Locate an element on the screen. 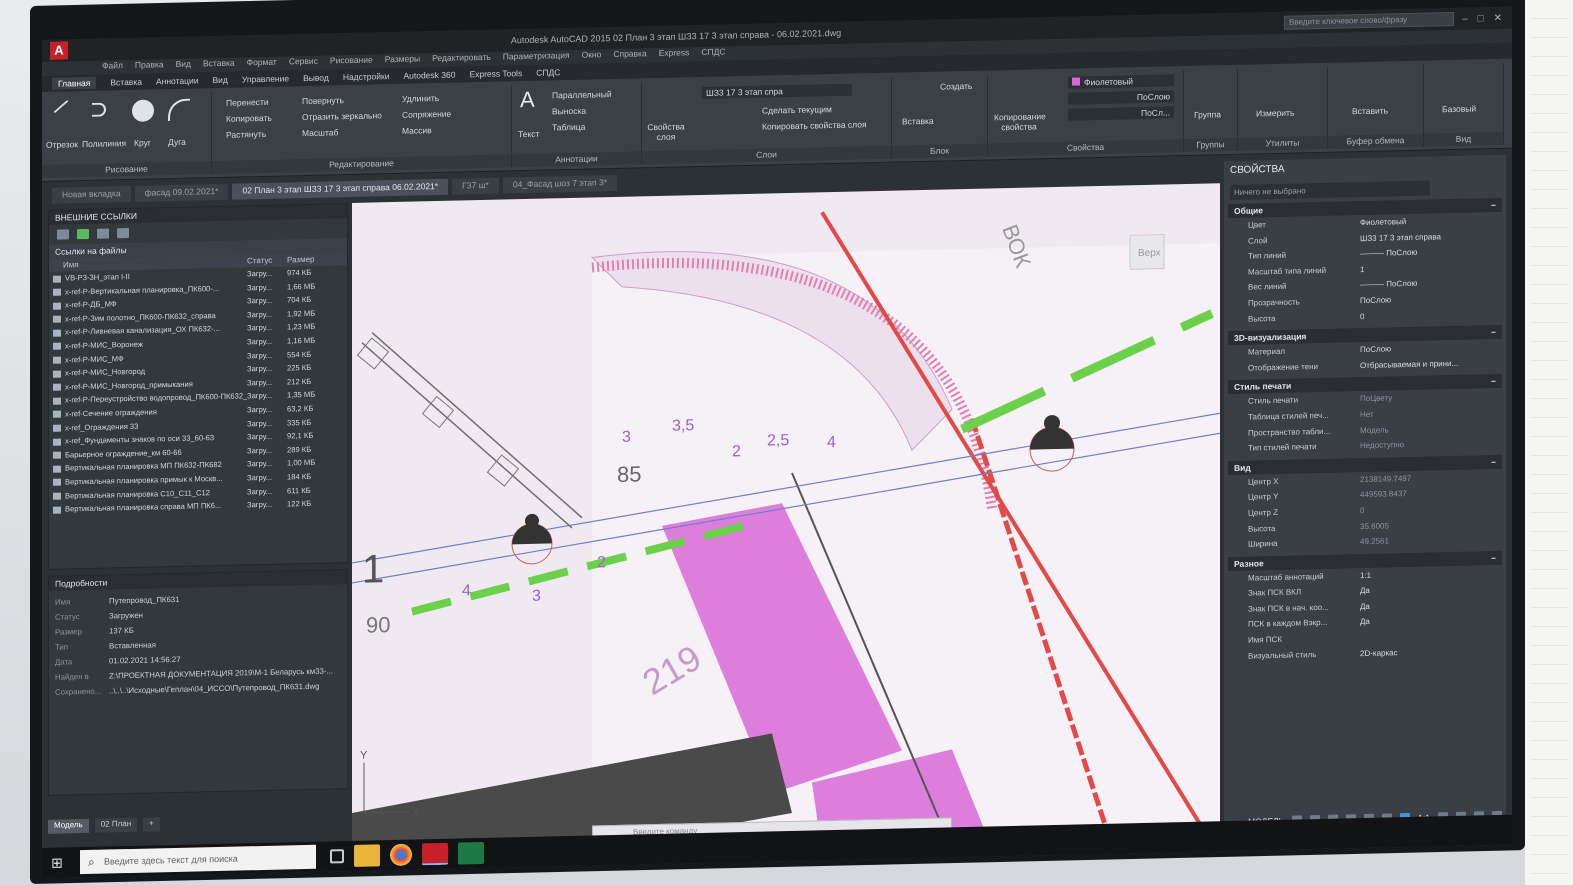 The height and width of the screenshot is (885, 1573). tool-mirror: Отразить зеркально is located at coordinates (342, 116).